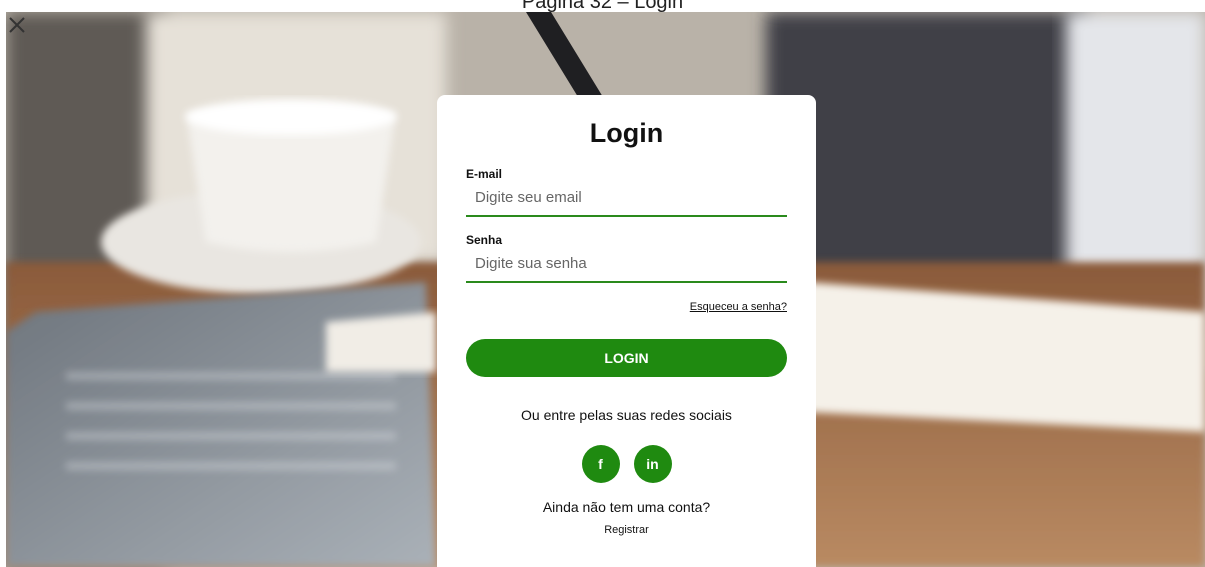 The image size is (1205, 567). What do you see at coordinates (626, 307) in the screenshot?
I see `forgot-password-row: Esqueceu a senha?` at bounding box center [626, 307].